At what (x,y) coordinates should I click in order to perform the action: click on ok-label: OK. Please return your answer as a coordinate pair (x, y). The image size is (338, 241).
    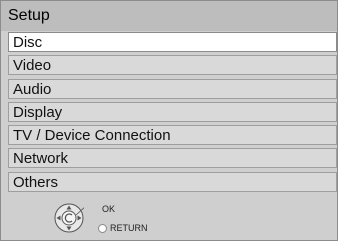
    Looking at the image, I should click on (109, 209).